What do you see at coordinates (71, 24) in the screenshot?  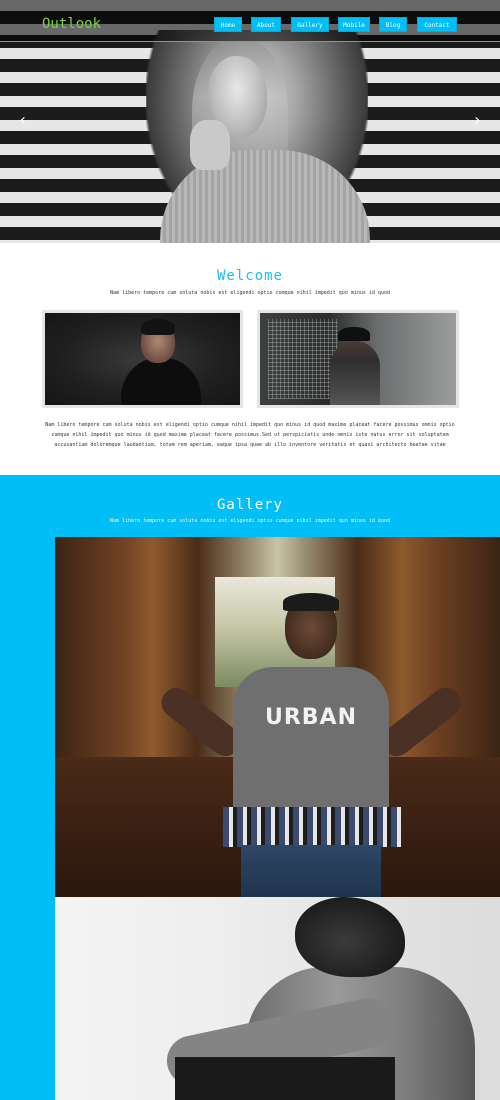 I see `site-logo: Outlook` at bounding box center [71, 24].